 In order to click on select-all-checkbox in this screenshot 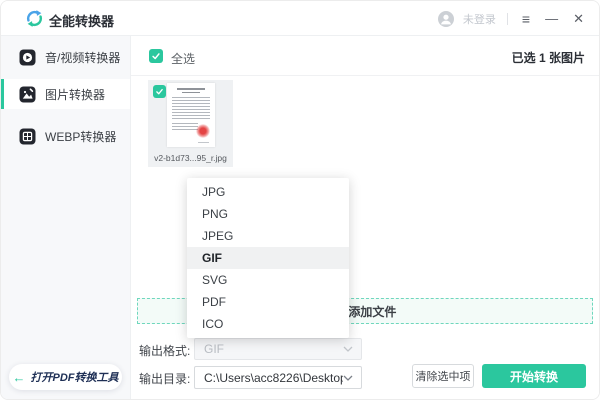, I will do `click(156, 56)`.